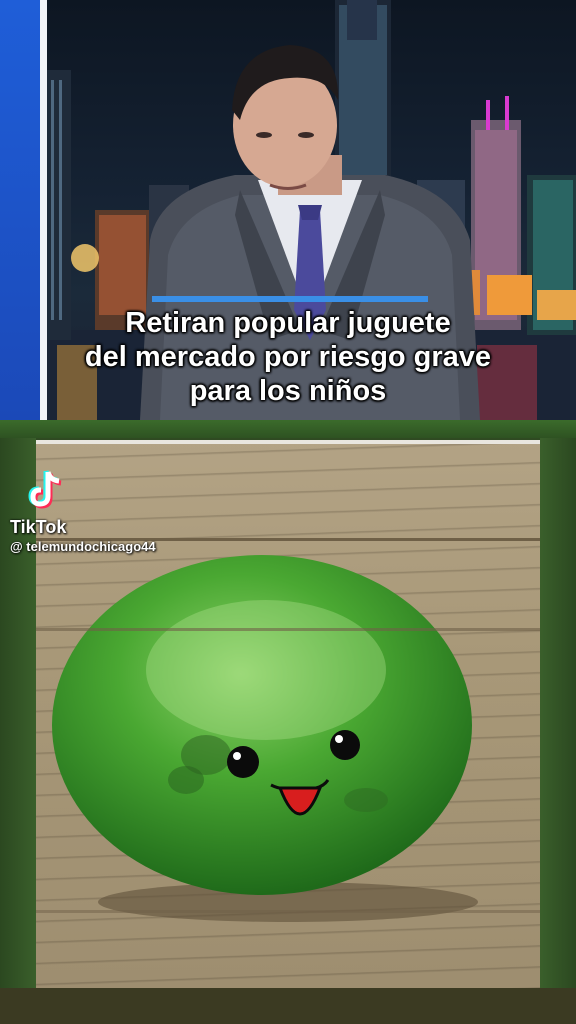 This screenshot has height=1024, width=576. I want to click on lower-third-accent-bar, so click(290, 299).